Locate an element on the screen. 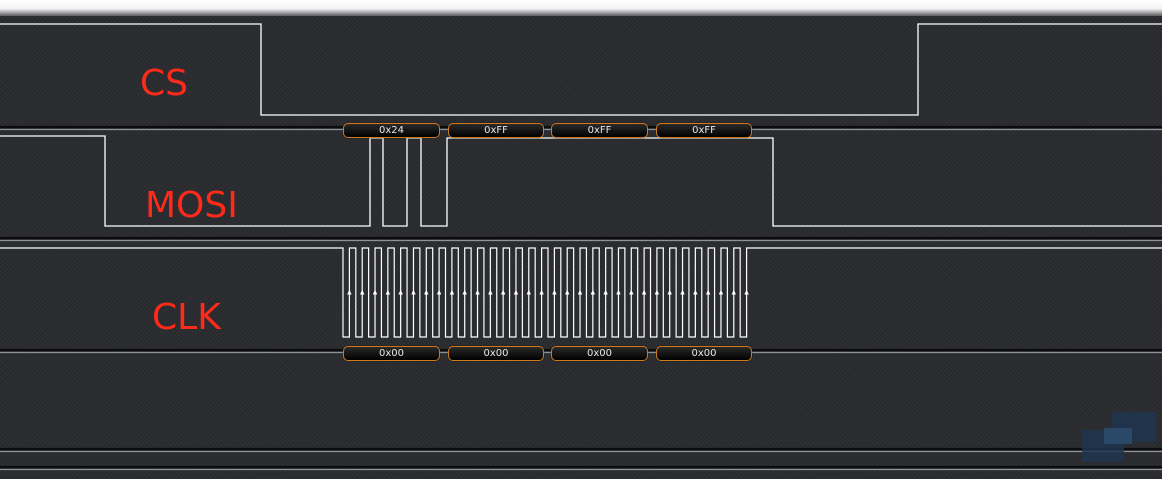 The height and width of the screenshot is (479, 1162). cs-channel-label: CS is located at coordinates (164, 83).